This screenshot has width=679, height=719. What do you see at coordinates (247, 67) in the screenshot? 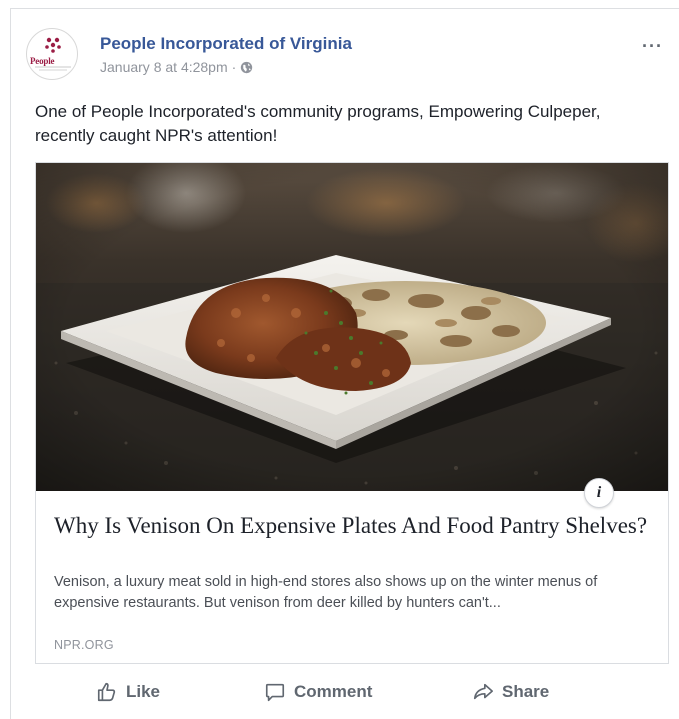
I see `globe-icon` at bounding box center [247, 67].